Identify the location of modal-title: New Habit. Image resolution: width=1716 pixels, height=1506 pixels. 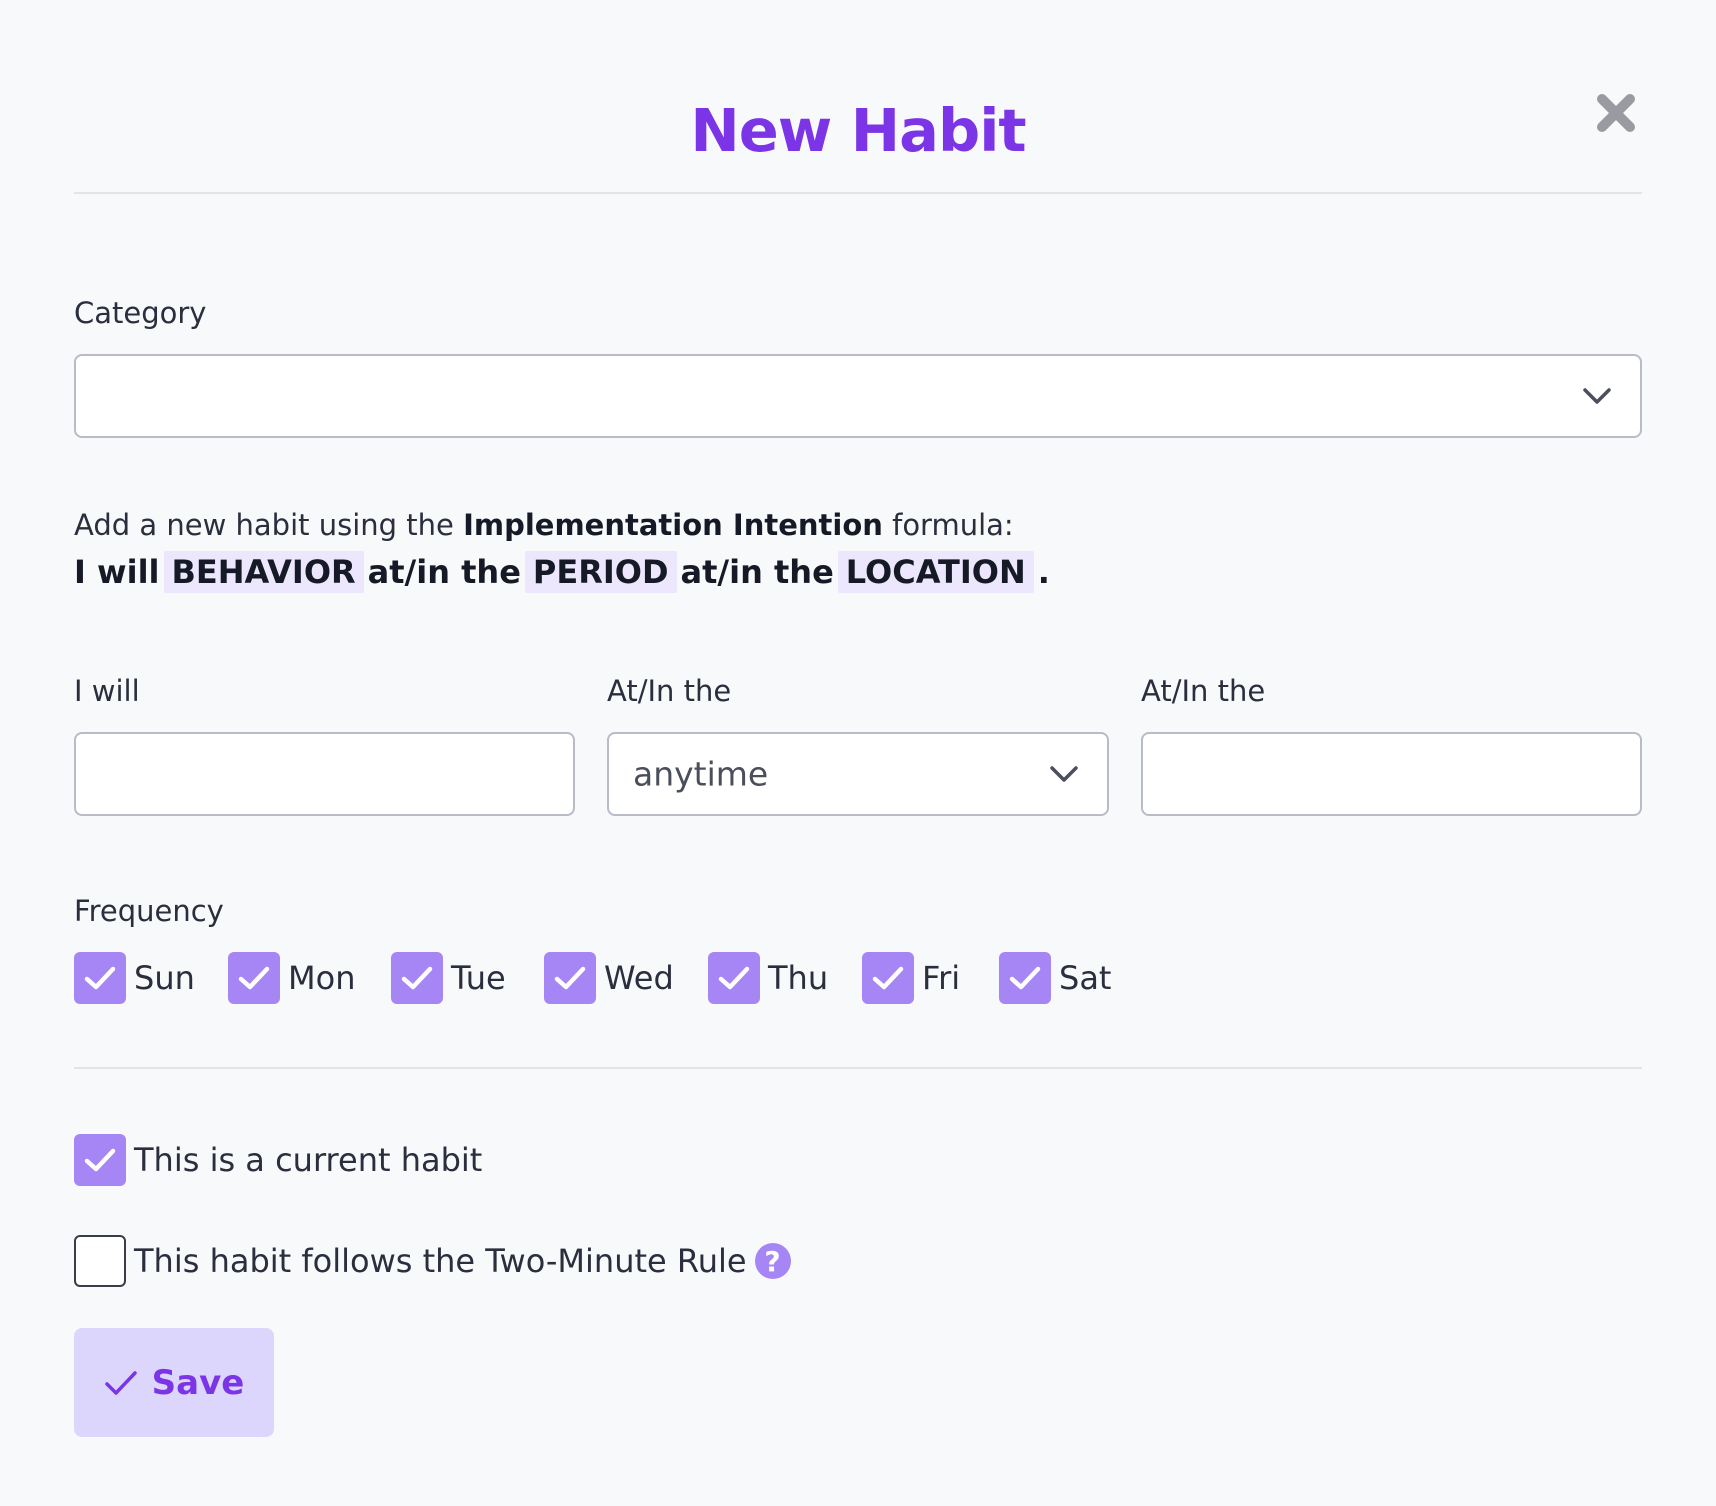
(858, 130).